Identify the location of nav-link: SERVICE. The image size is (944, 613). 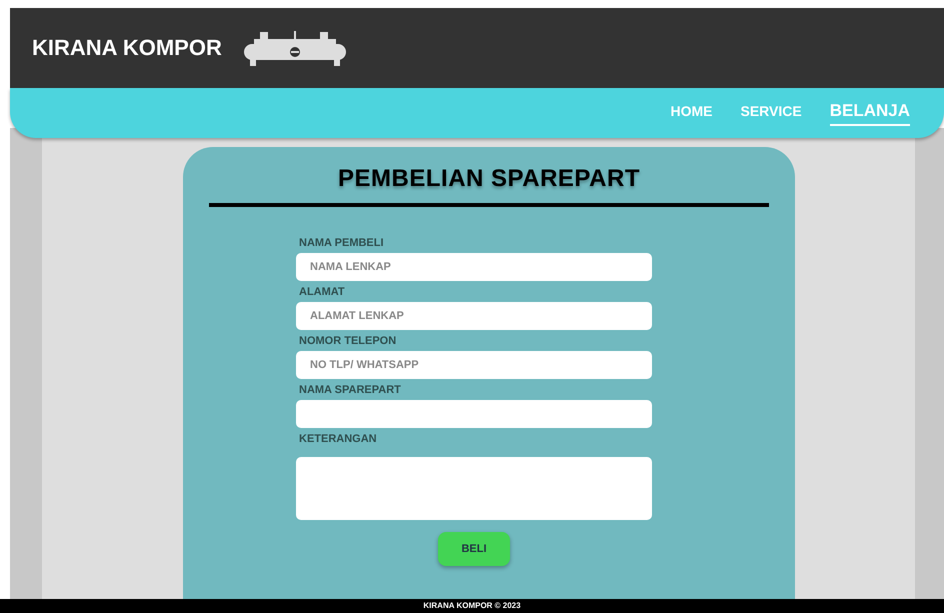
(771, 113).